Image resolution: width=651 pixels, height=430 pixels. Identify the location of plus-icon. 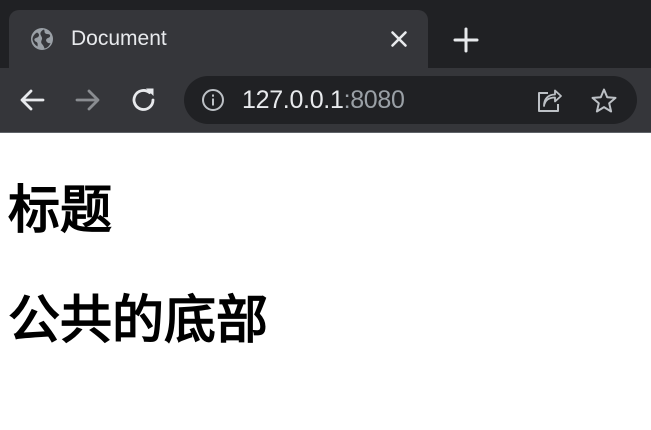
(466, 40).